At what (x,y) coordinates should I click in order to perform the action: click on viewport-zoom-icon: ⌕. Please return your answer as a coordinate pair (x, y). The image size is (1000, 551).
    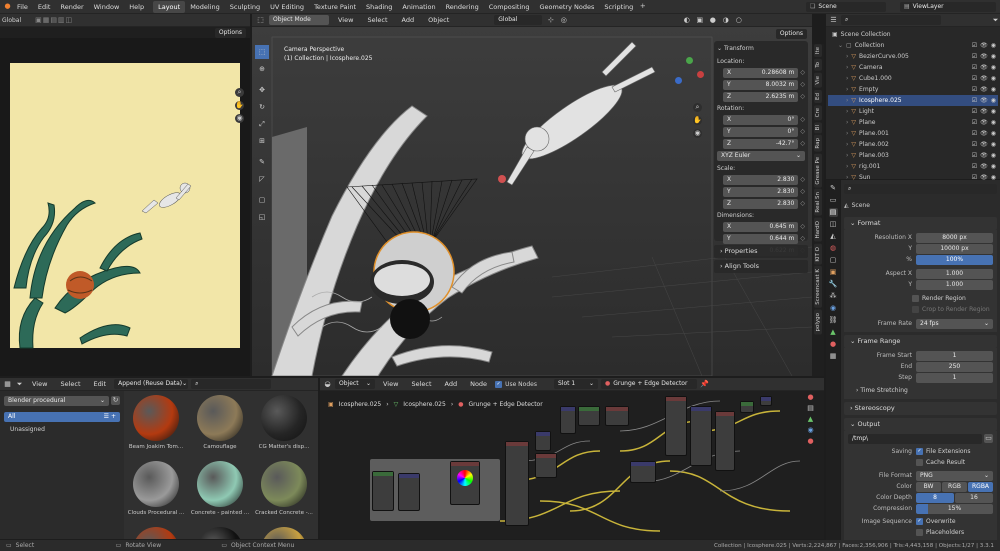
    Looking at the image, I should click on (697, 107).